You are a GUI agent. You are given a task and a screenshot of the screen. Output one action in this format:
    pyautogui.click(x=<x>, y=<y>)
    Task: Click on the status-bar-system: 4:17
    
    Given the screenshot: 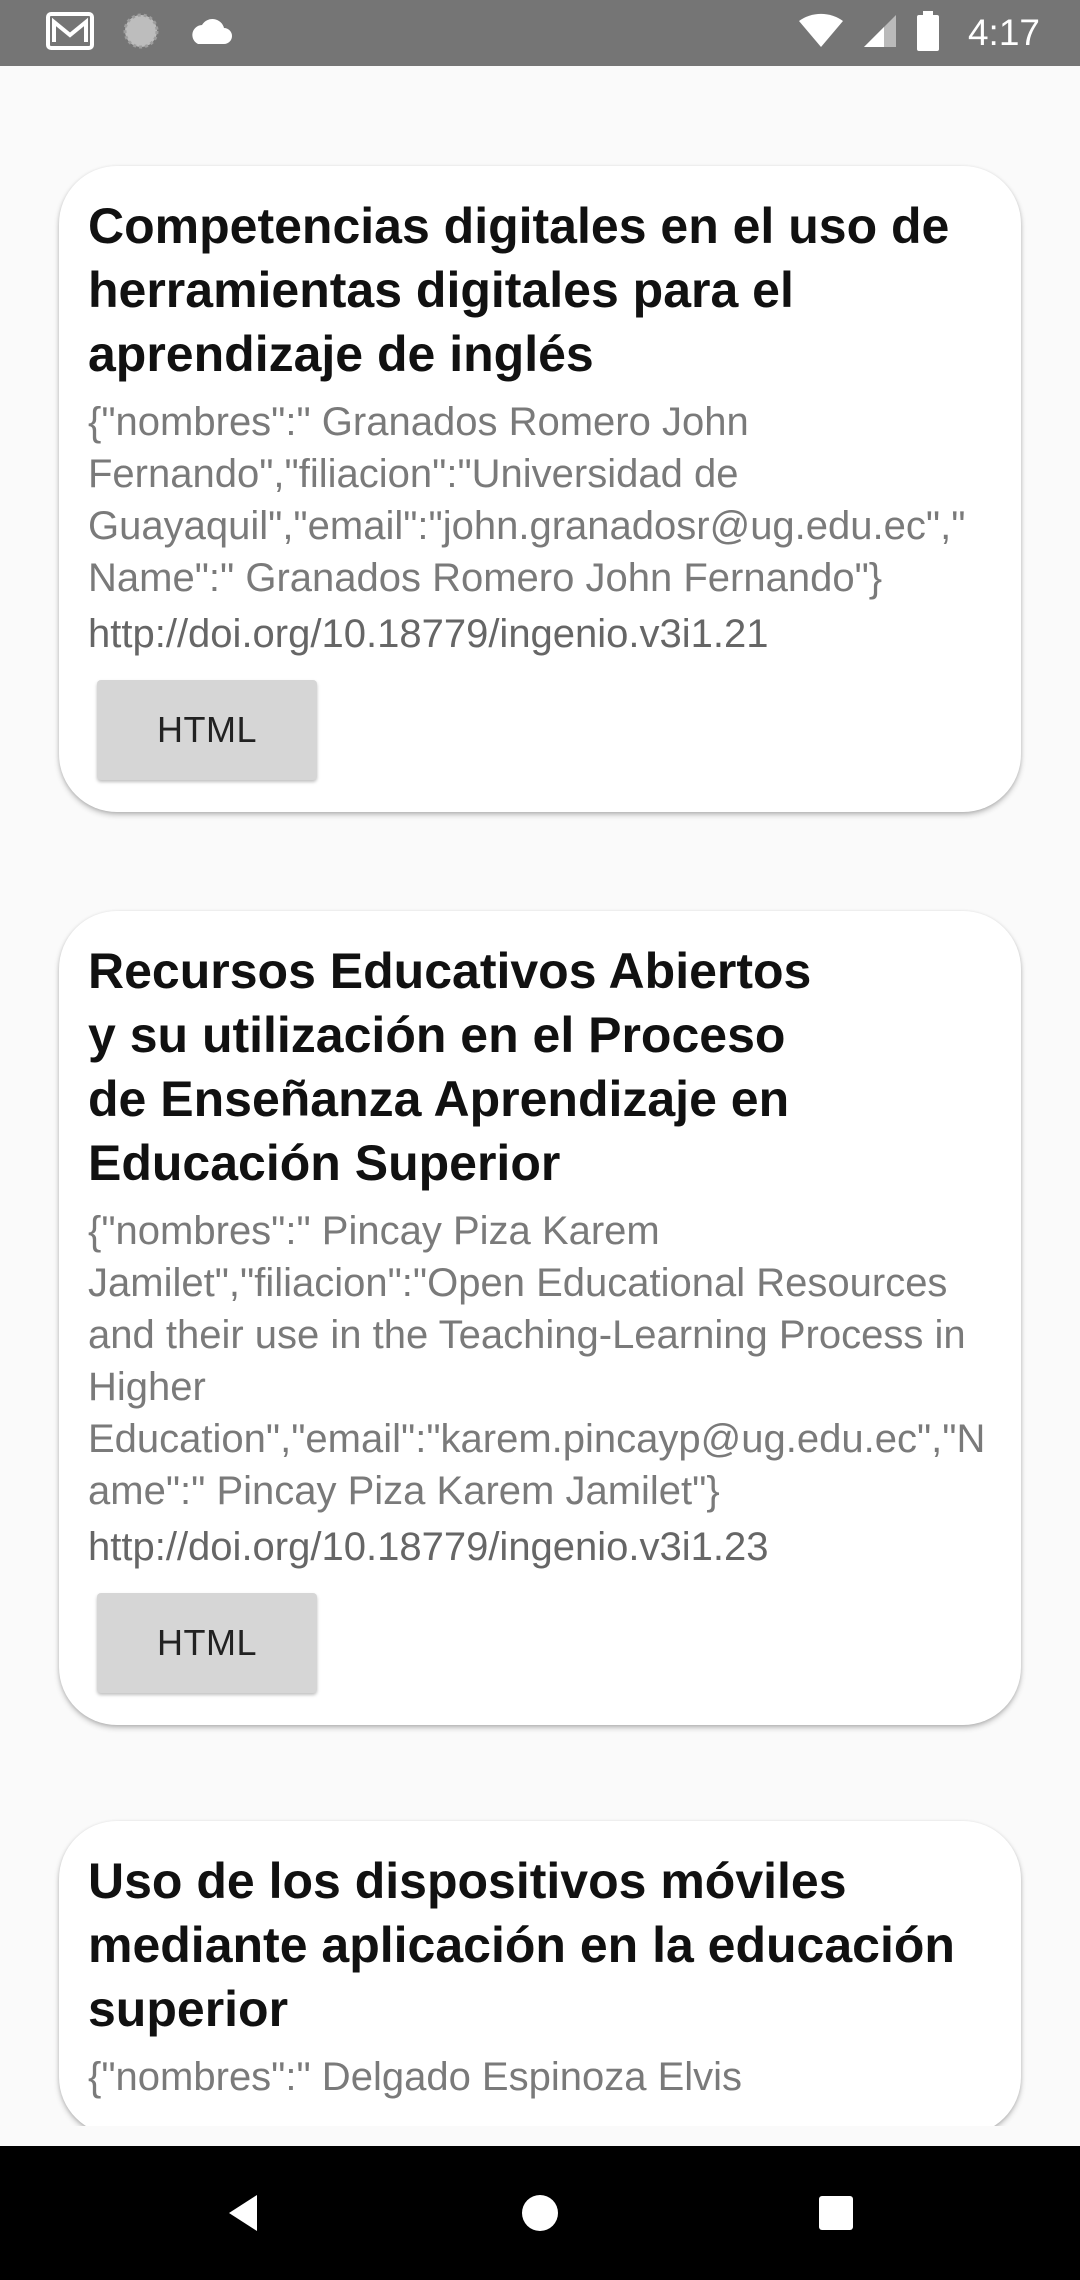 What is the action you would take?
    pyautogui.click(x=919, y=33)
    